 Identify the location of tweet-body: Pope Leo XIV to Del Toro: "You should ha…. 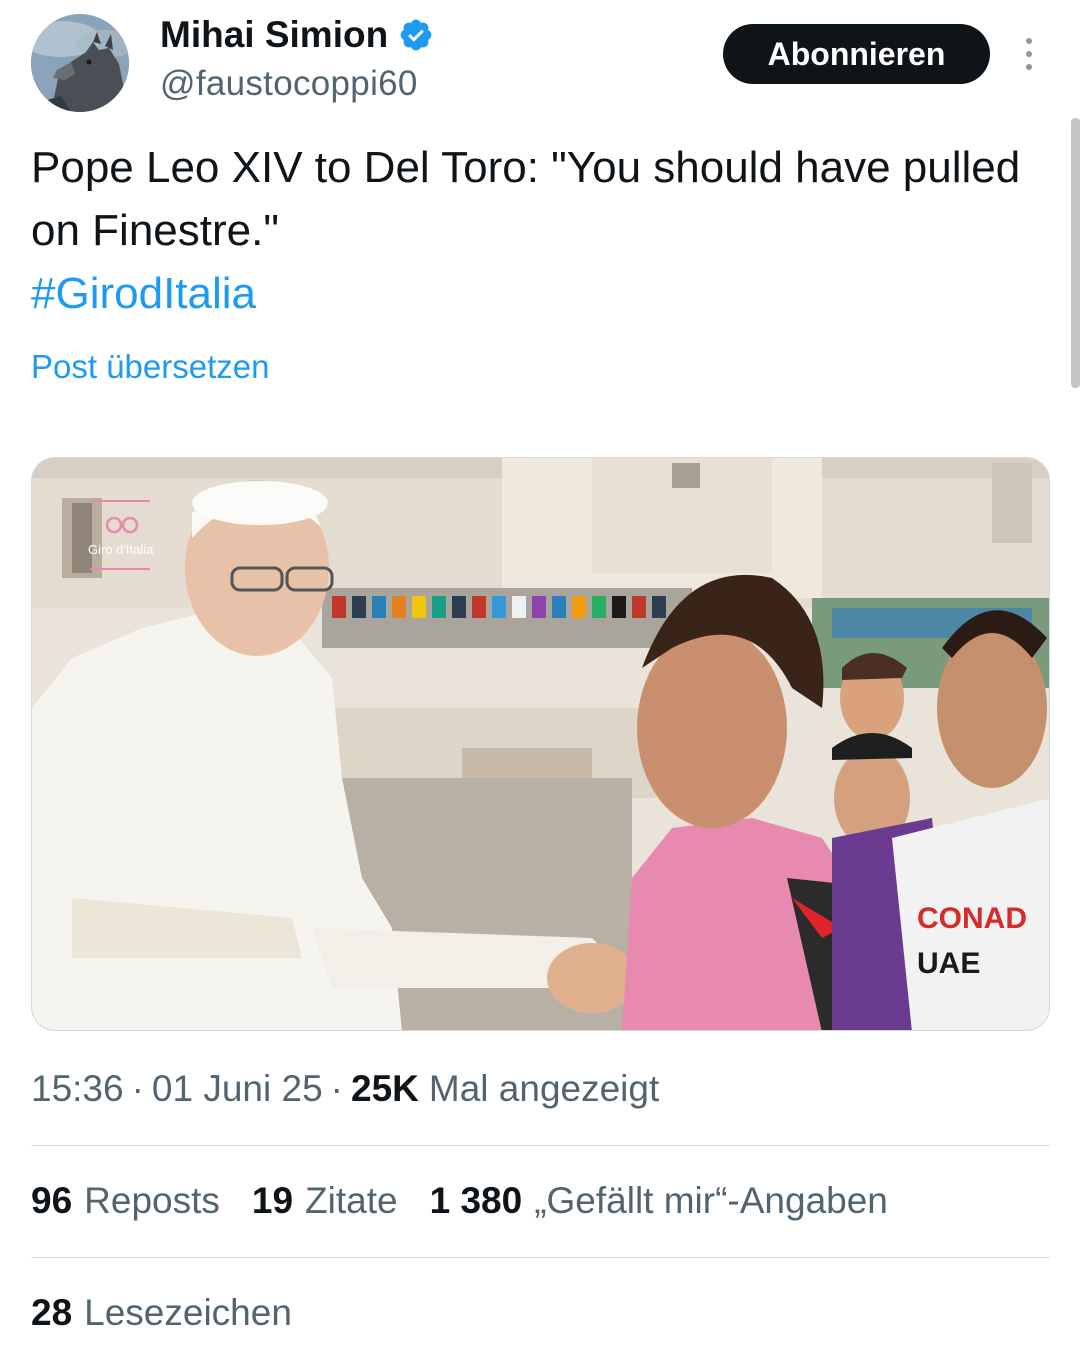
(526, 199).